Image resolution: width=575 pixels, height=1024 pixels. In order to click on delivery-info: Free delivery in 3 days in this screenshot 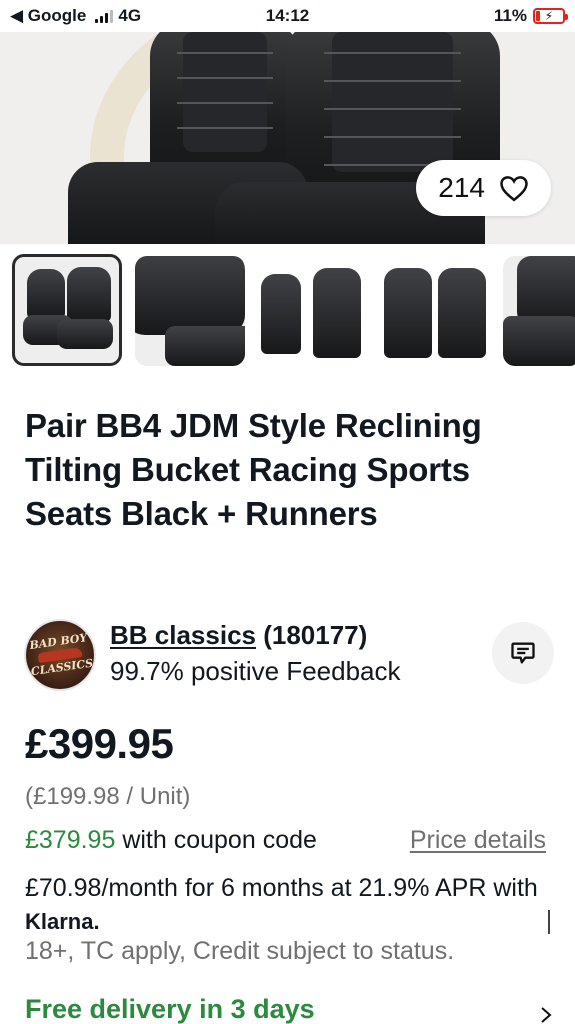, I will do `click(170, 1009)`.